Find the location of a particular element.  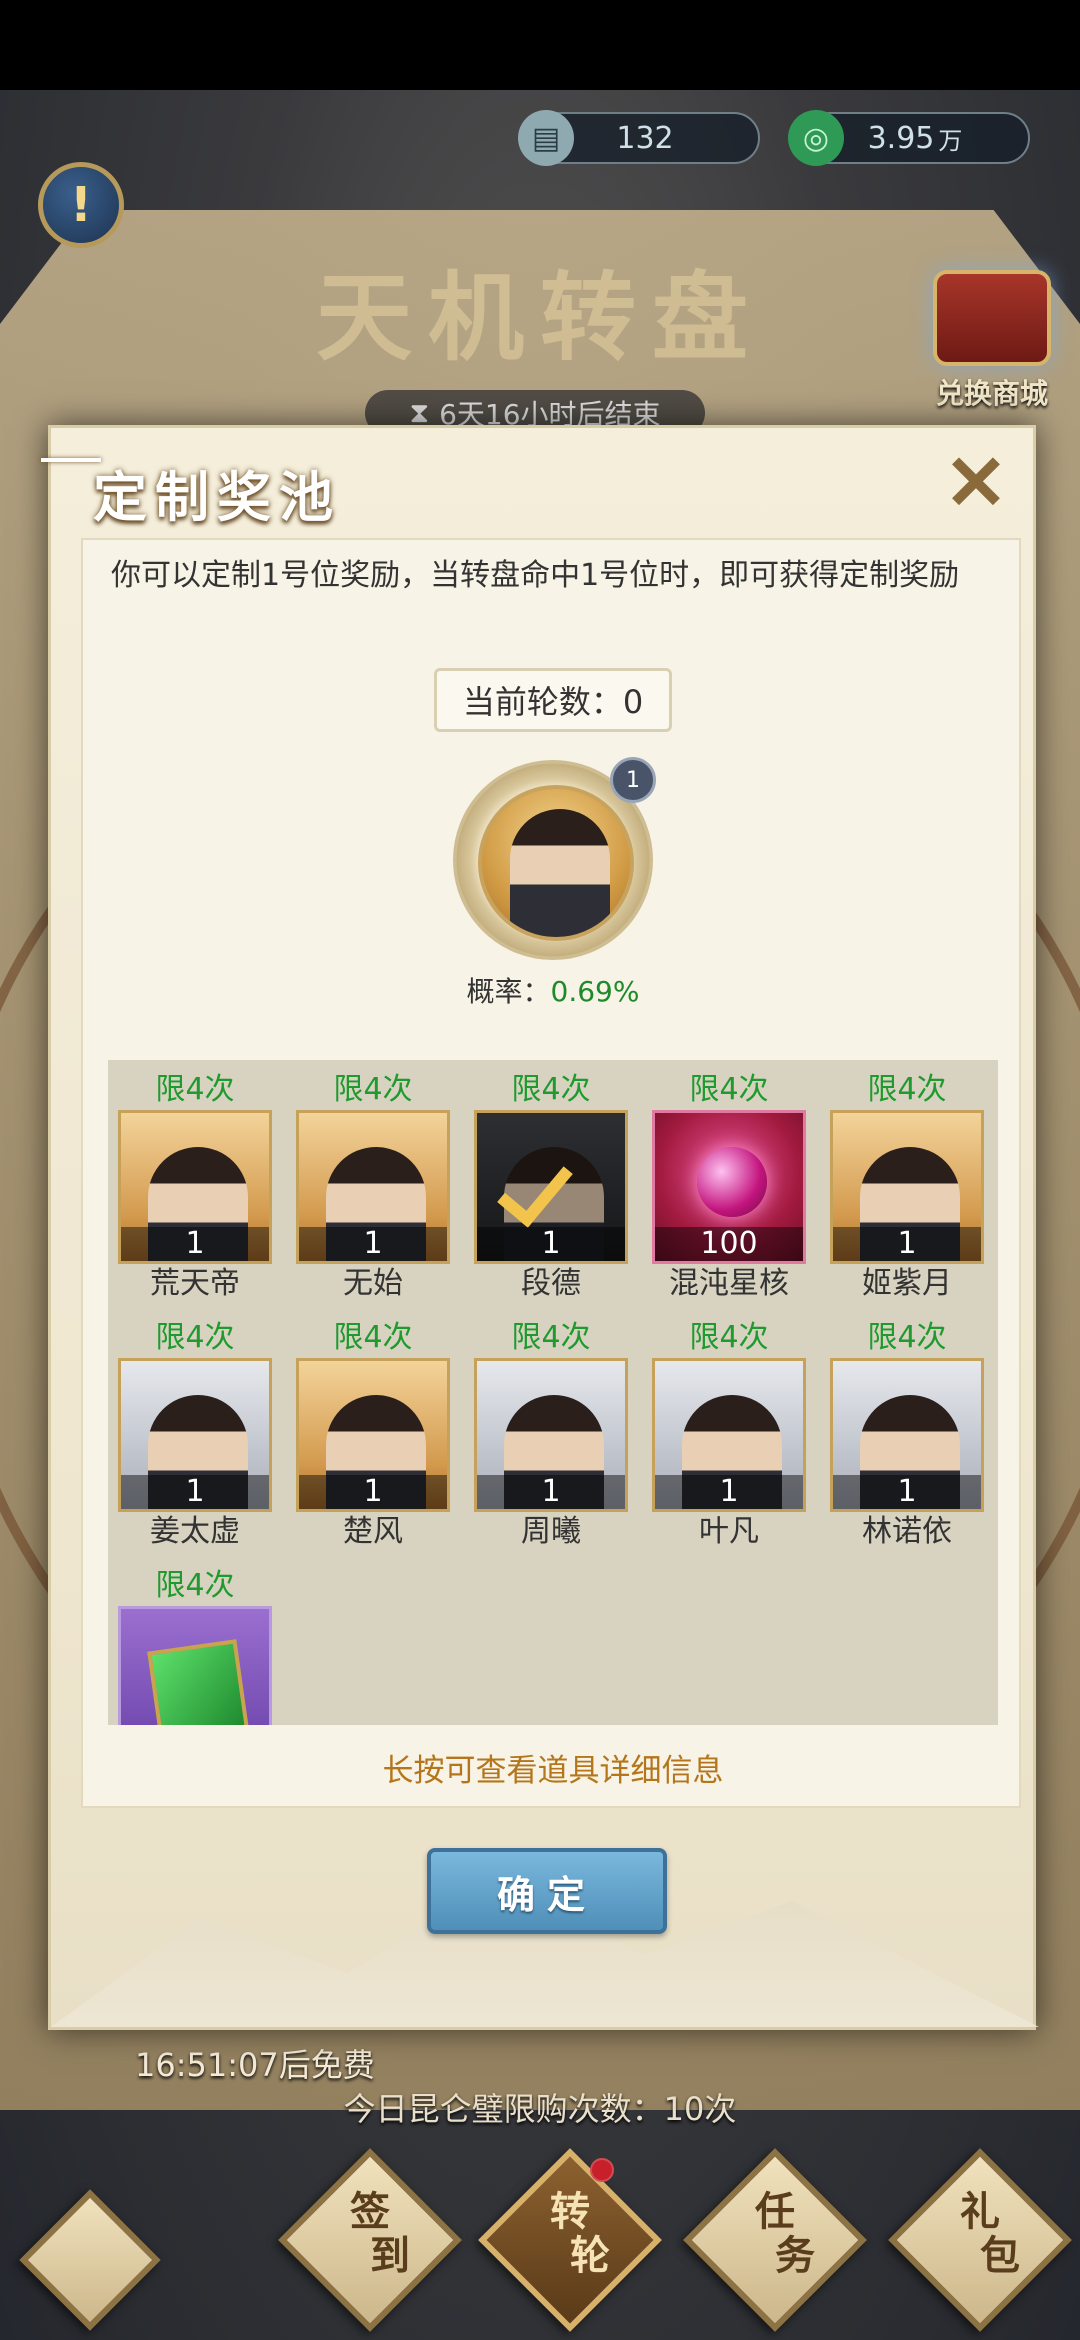

reward-name: 叶凡 is located at coordinates (729, 1531).